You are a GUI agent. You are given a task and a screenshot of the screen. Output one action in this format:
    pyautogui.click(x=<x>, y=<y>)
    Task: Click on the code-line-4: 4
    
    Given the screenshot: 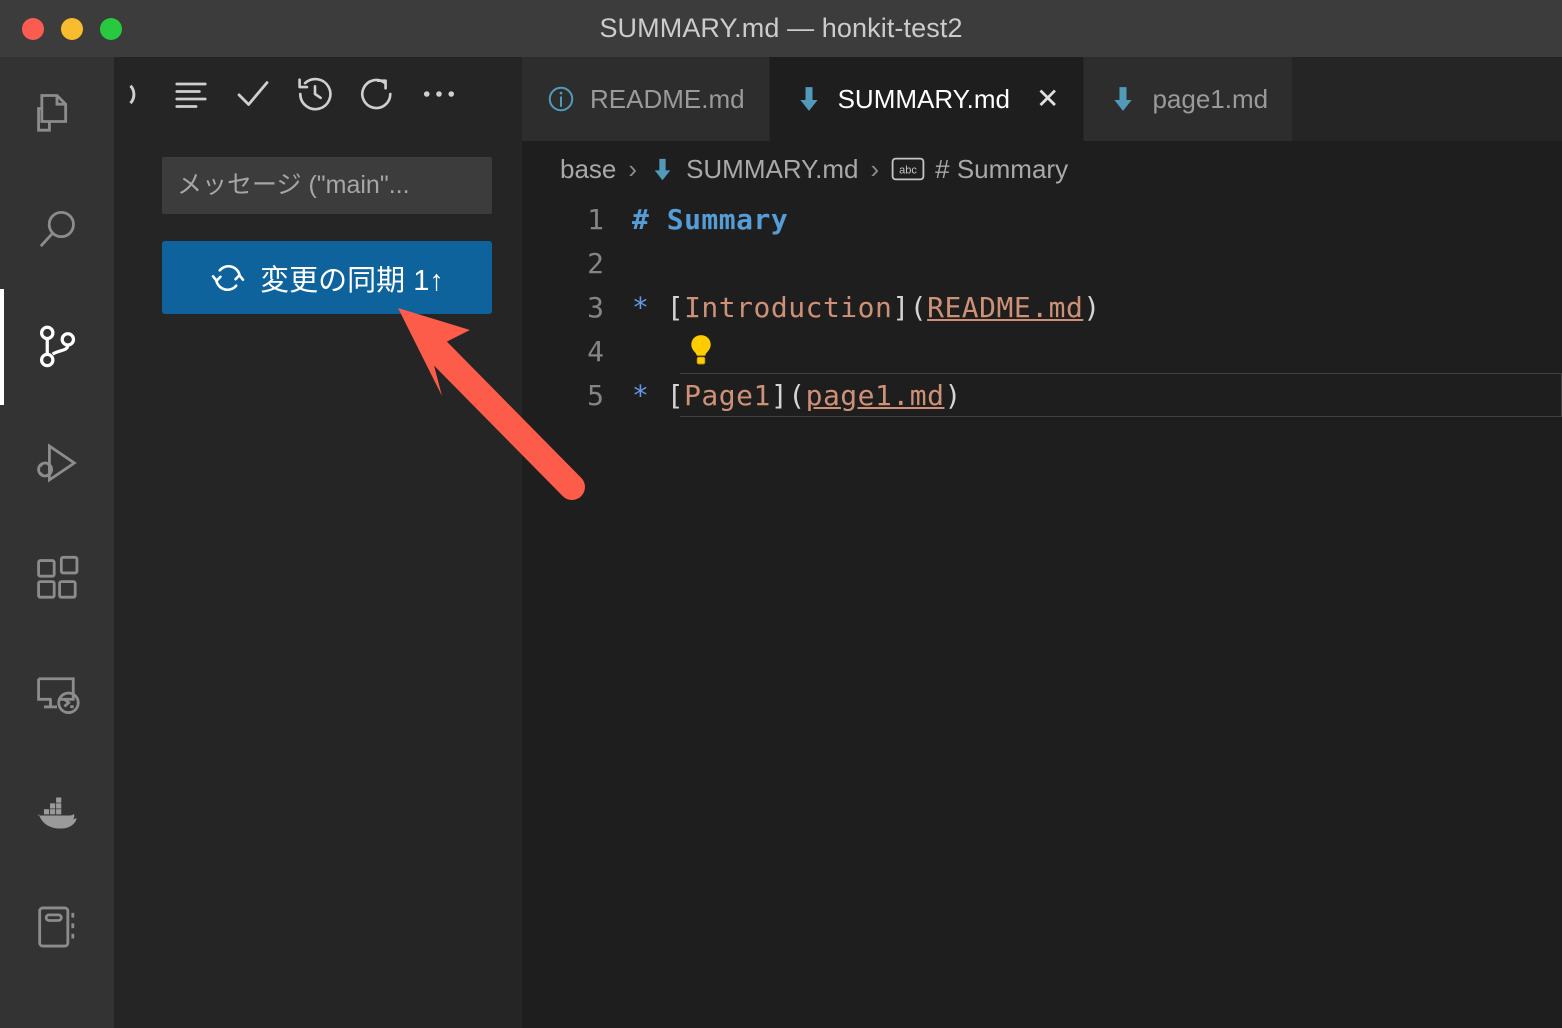 What is the action you would take?
    pyautogui.click(x=1042, y=351)
    